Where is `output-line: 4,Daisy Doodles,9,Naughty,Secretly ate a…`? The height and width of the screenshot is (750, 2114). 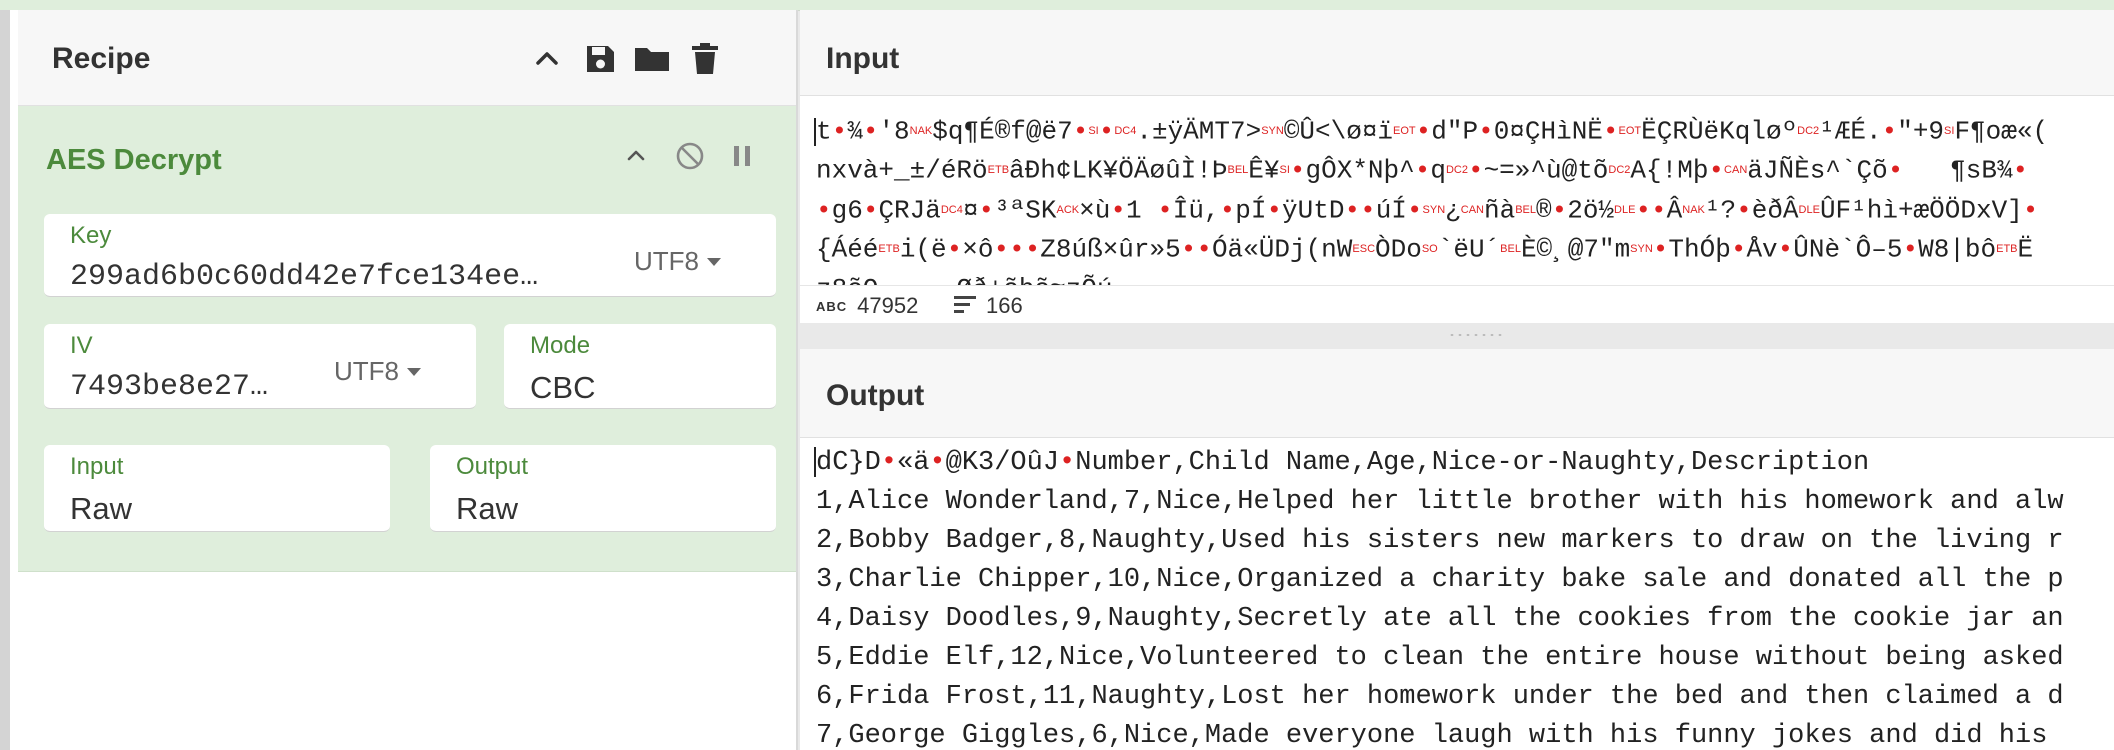 output-line: 4,Daisy Doodles,9,Naughty,Secretly ate a… is located at coordinates (1440, 619).